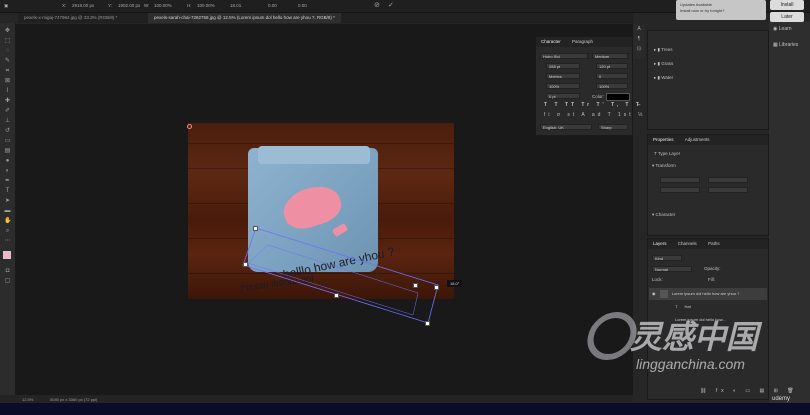 This screenshot has width=810, height=415. Describe the element at coordinates (782, 29) in the screenshot. I see `learn-nav-item: ◉ Learn` at that location.